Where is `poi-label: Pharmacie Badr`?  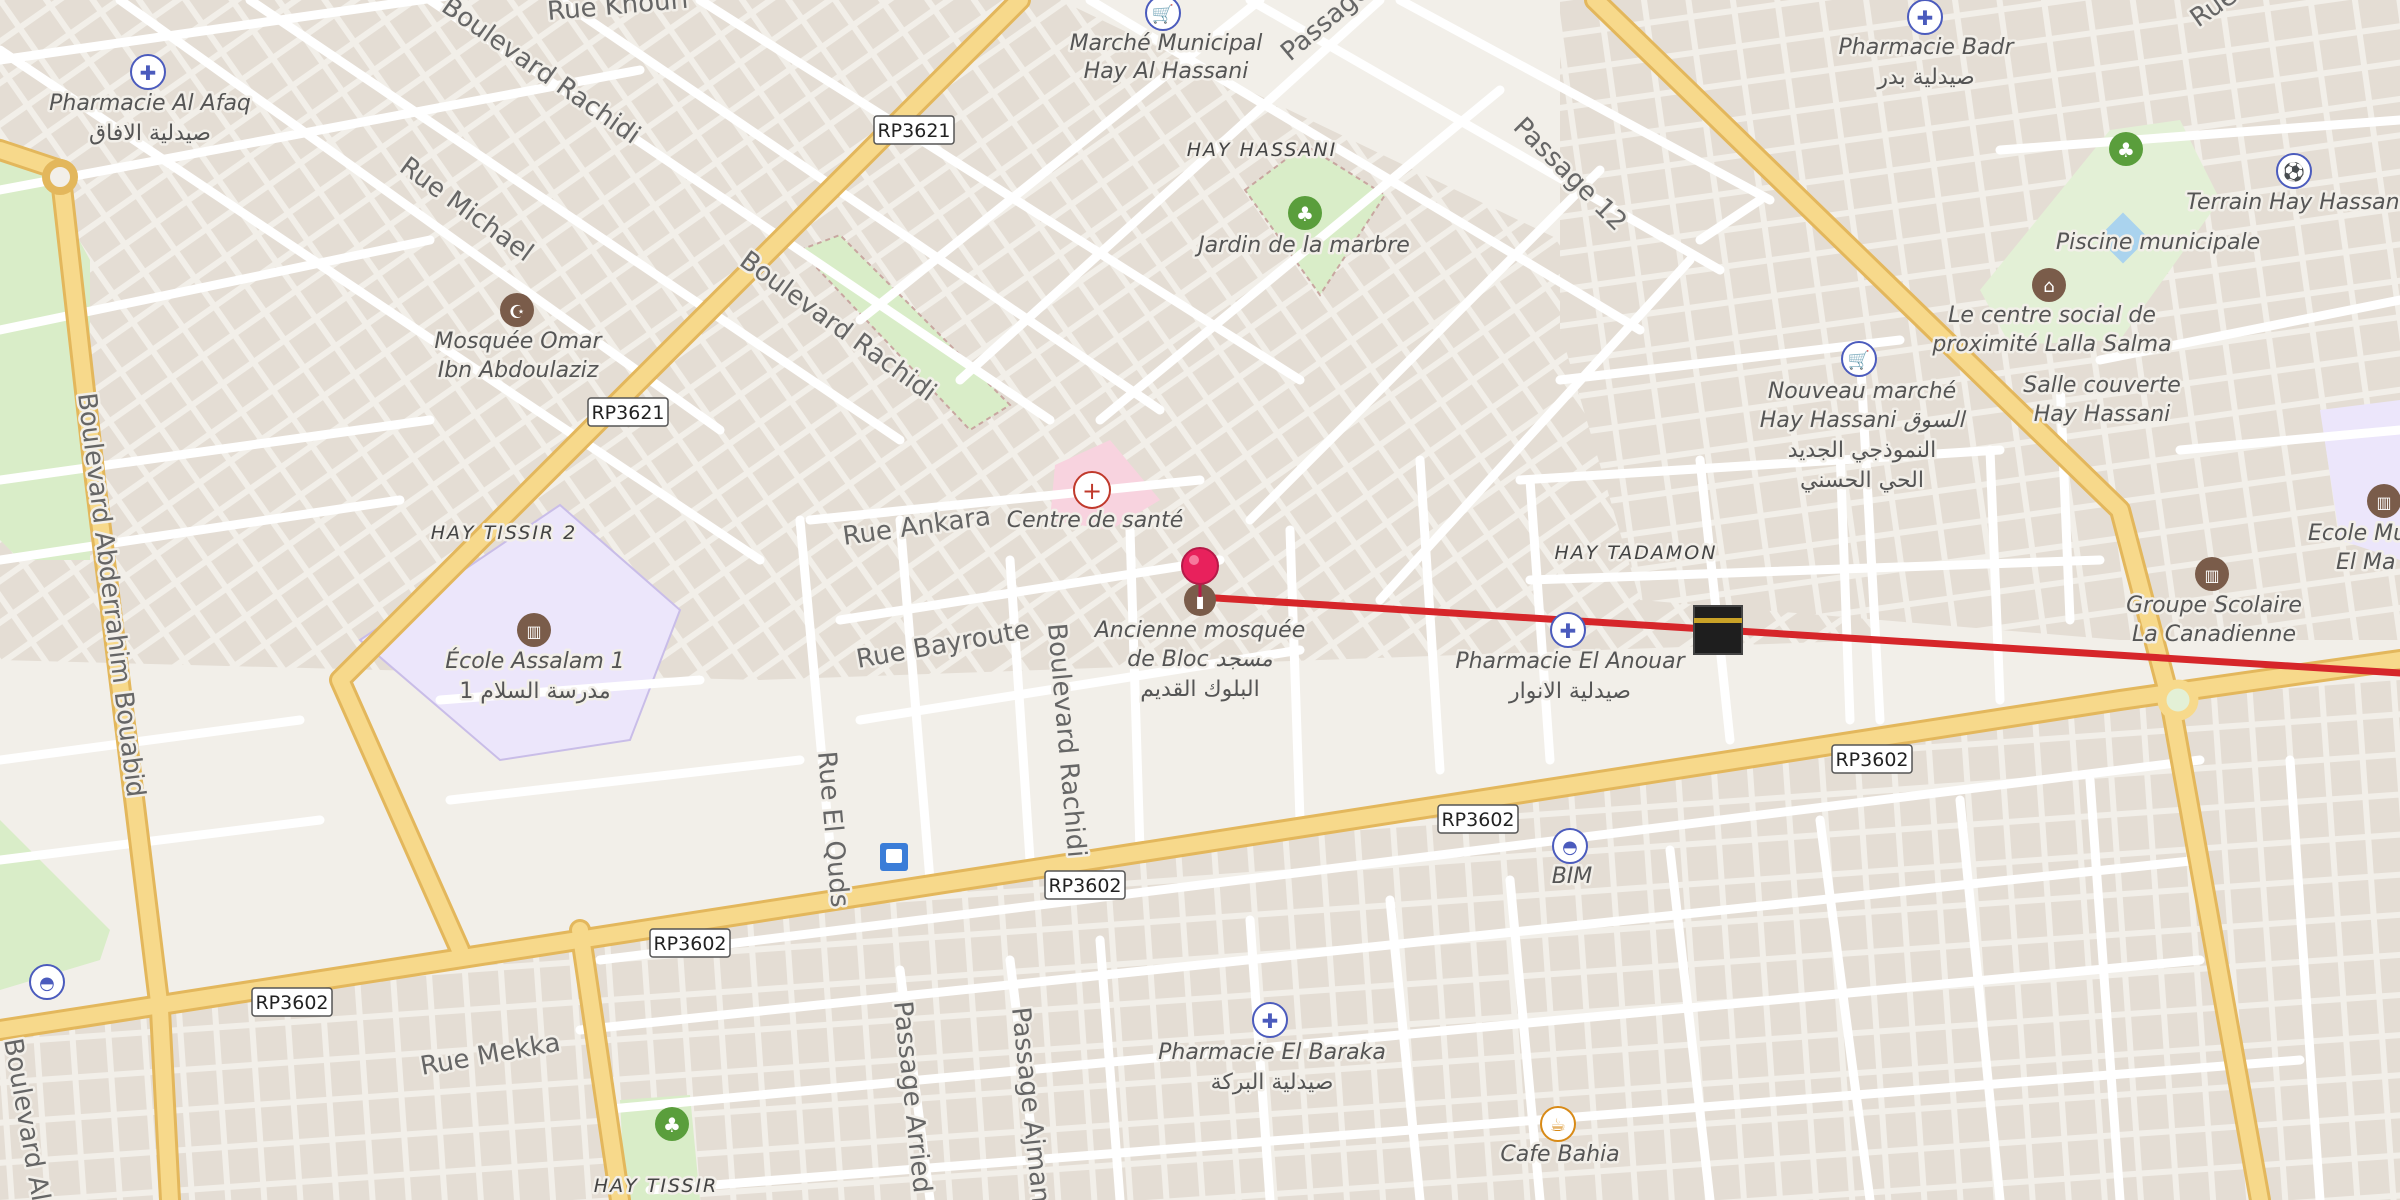 poi-label: Pharmacie Badr is located at coordinates (1927, 47).